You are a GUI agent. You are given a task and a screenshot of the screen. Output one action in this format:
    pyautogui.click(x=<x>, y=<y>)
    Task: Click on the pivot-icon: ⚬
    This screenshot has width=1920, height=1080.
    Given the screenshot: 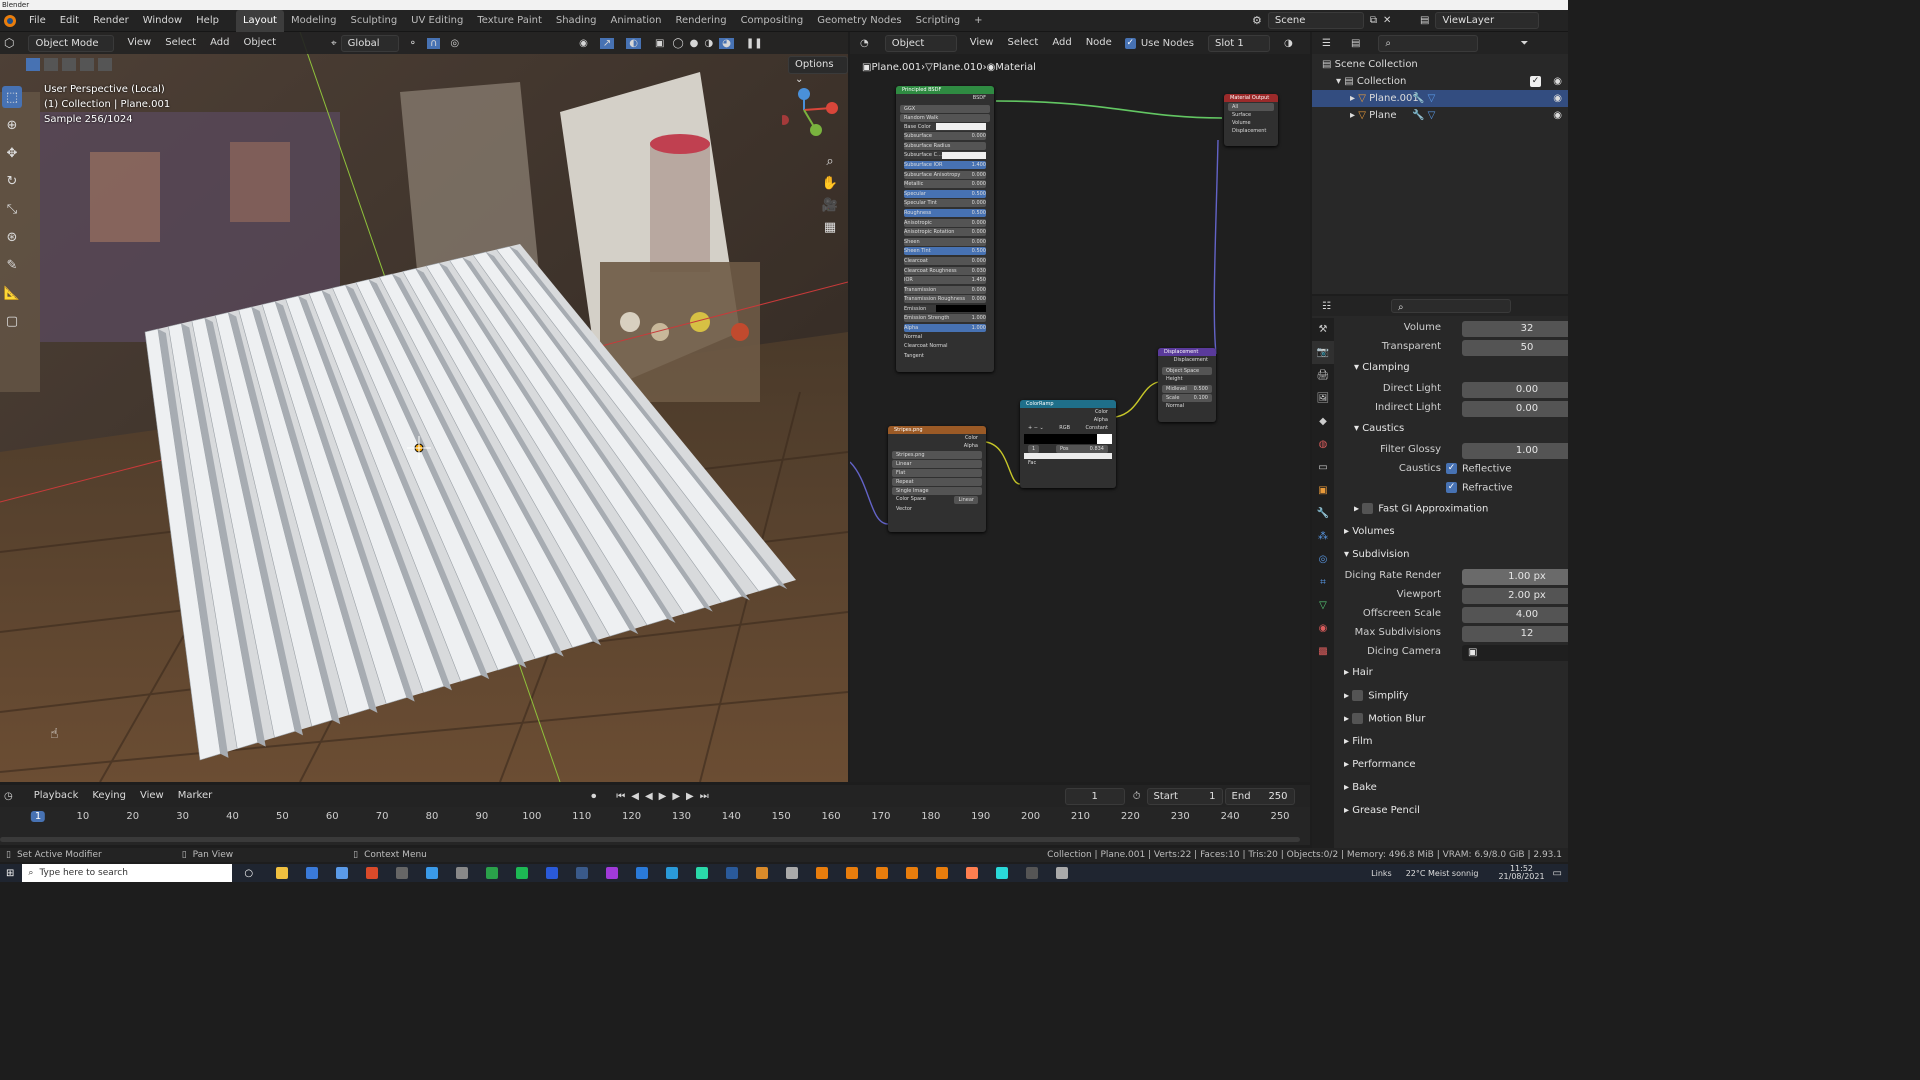 What is the action you would take?
    pyautogui.click(x=413, y=43)
    